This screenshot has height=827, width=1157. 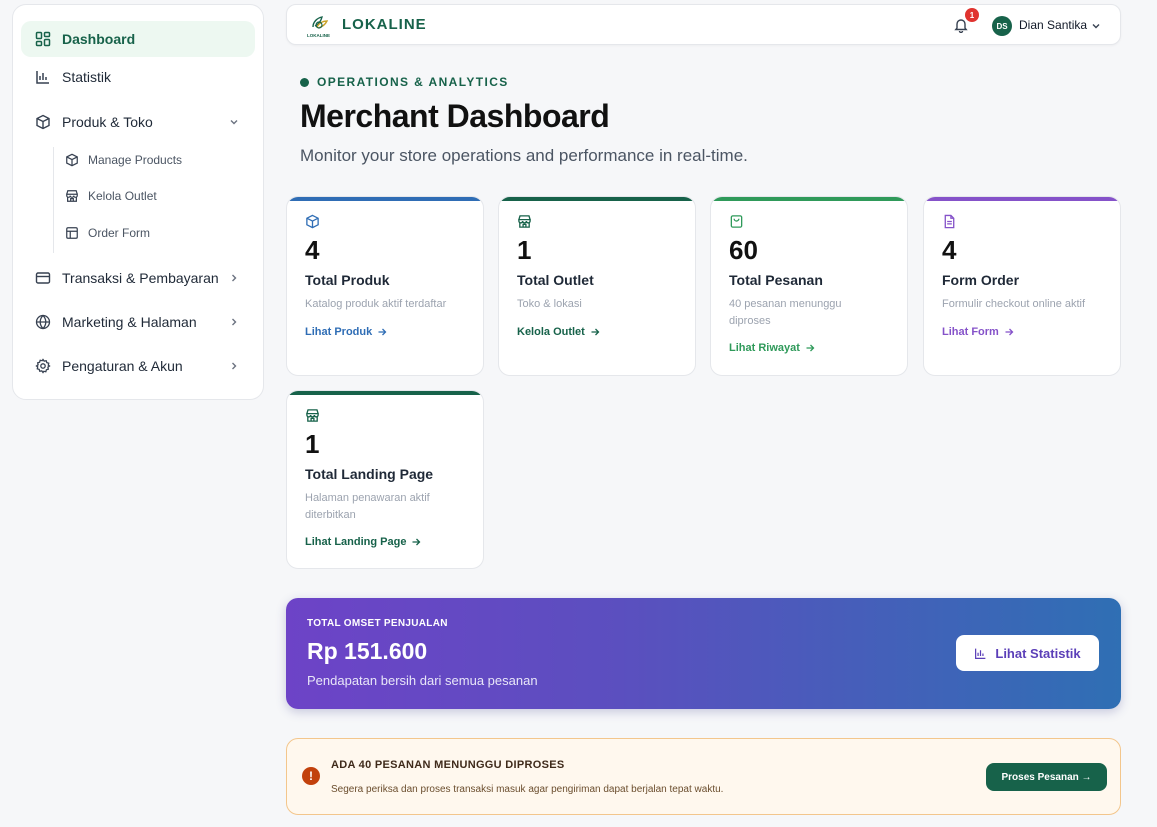 I want to click on notification-badge: 1, so click(x=972, y=15).